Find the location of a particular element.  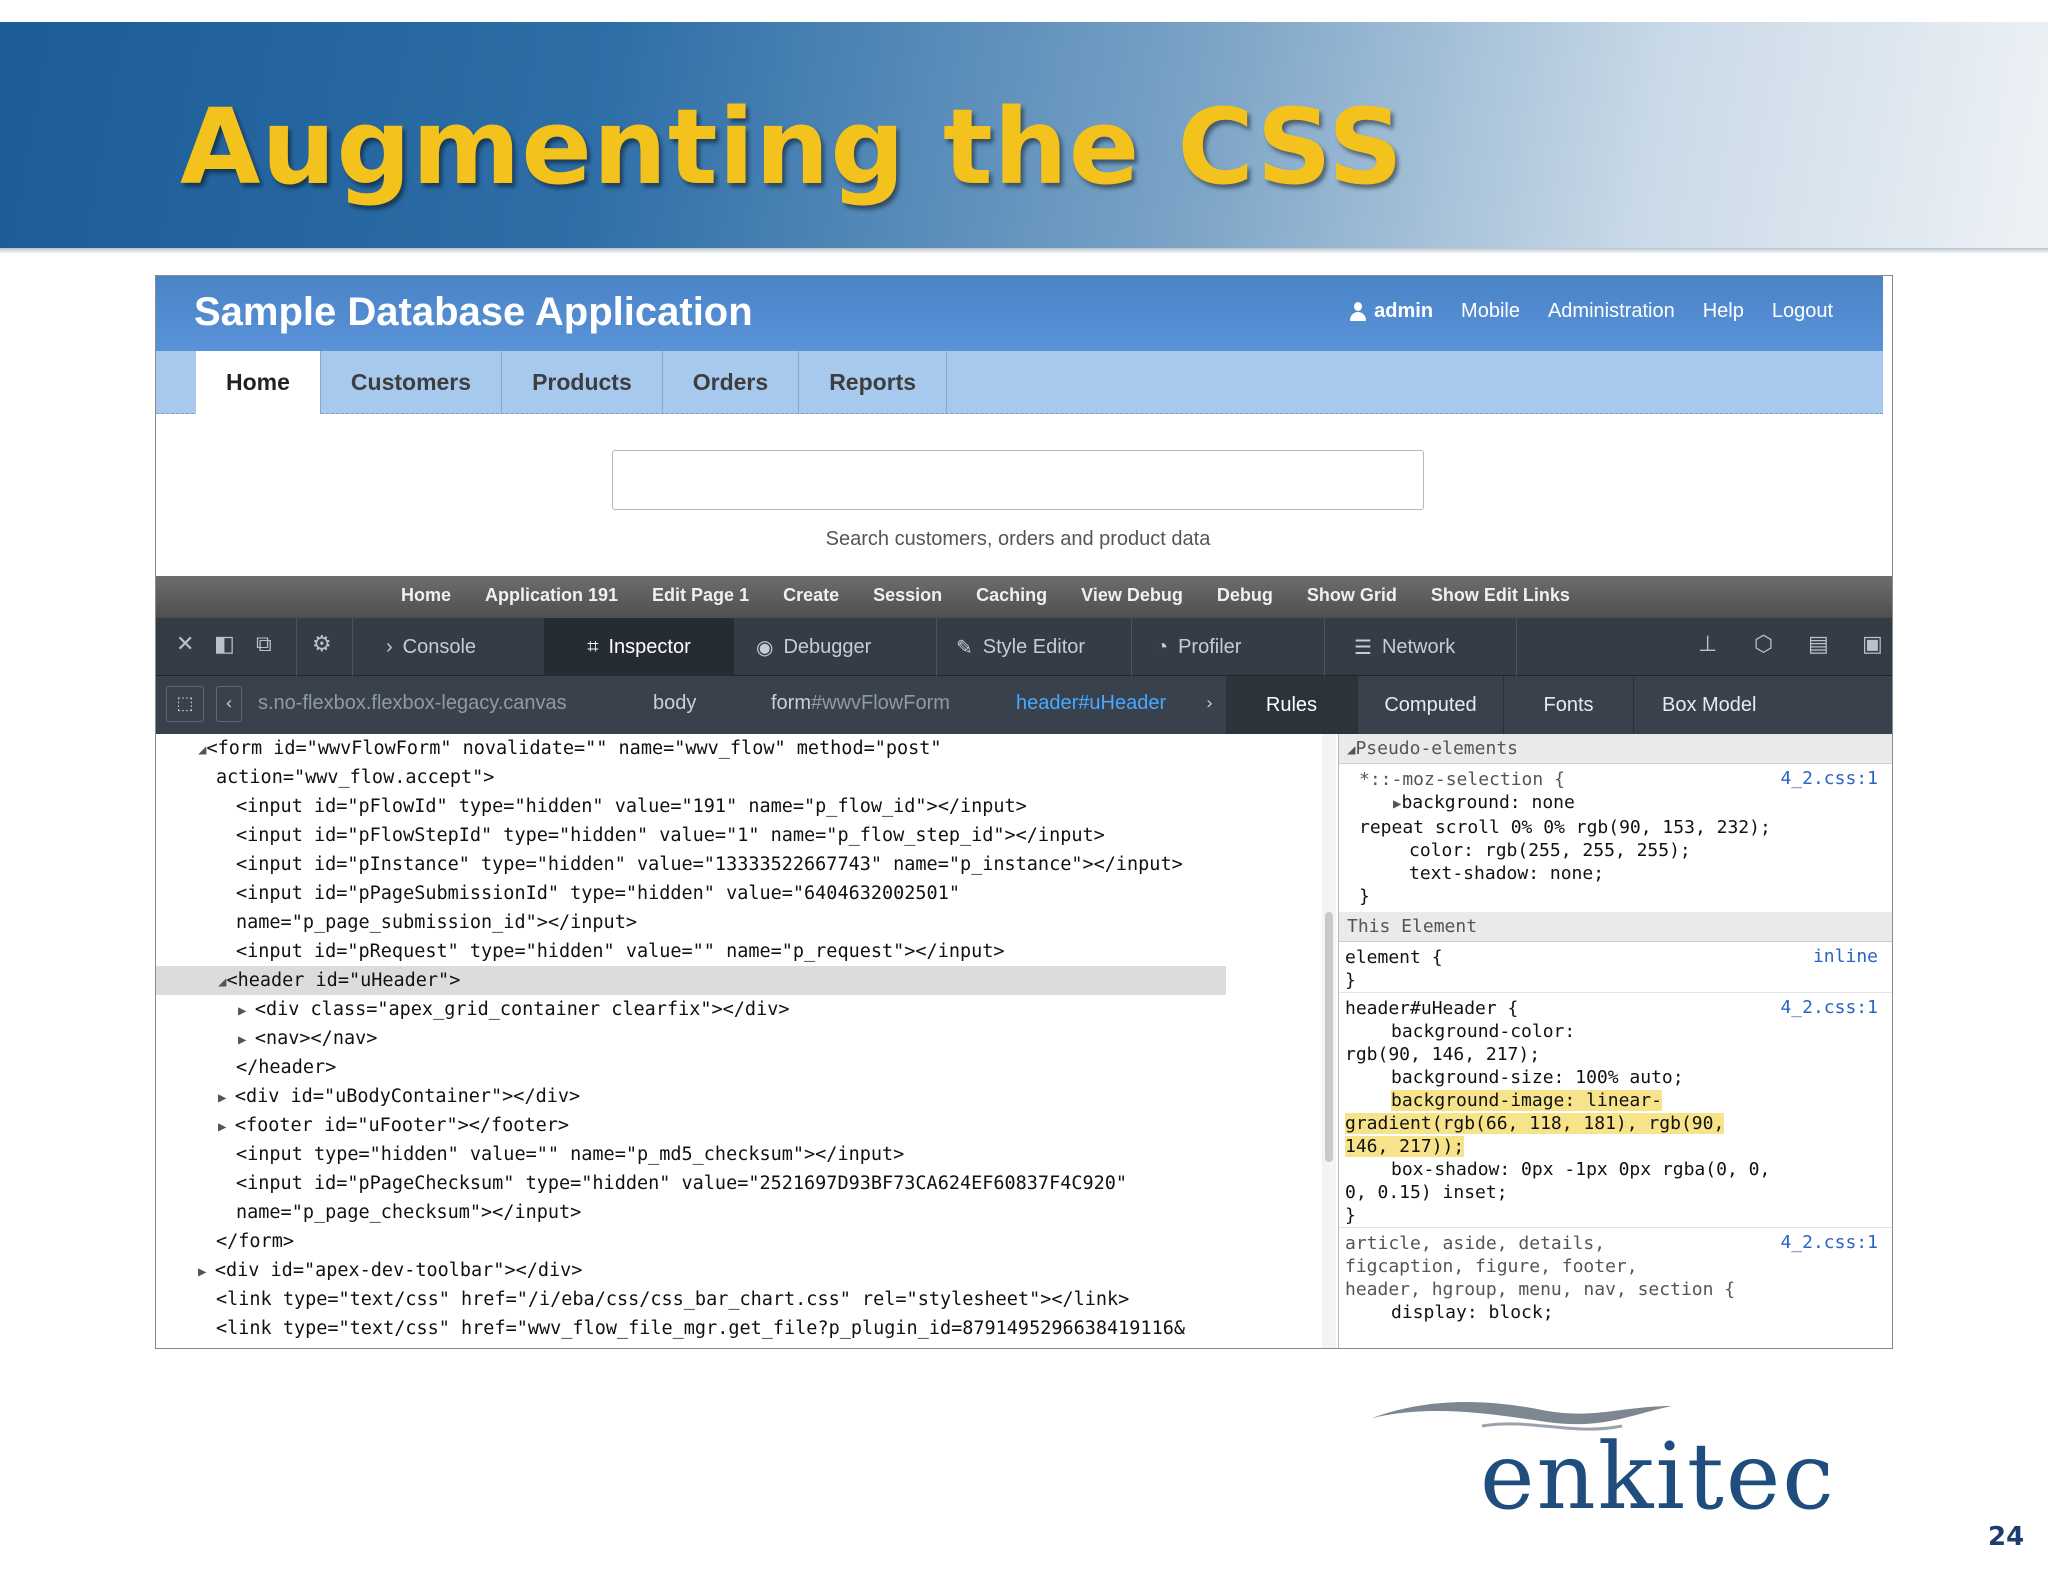

devbar-view-debug: View Debug is located at coordinates (1132, 595).